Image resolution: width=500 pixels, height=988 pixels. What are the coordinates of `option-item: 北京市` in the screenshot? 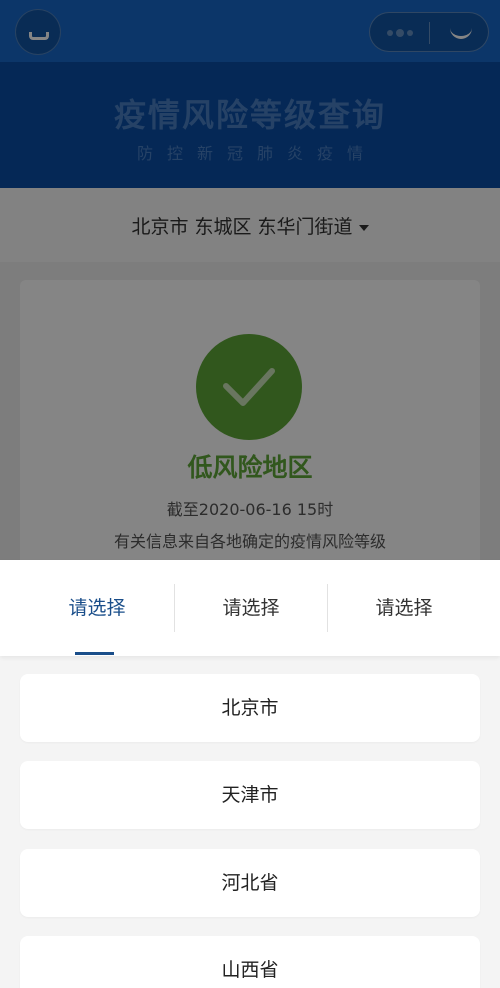 It's located at (250, 708).